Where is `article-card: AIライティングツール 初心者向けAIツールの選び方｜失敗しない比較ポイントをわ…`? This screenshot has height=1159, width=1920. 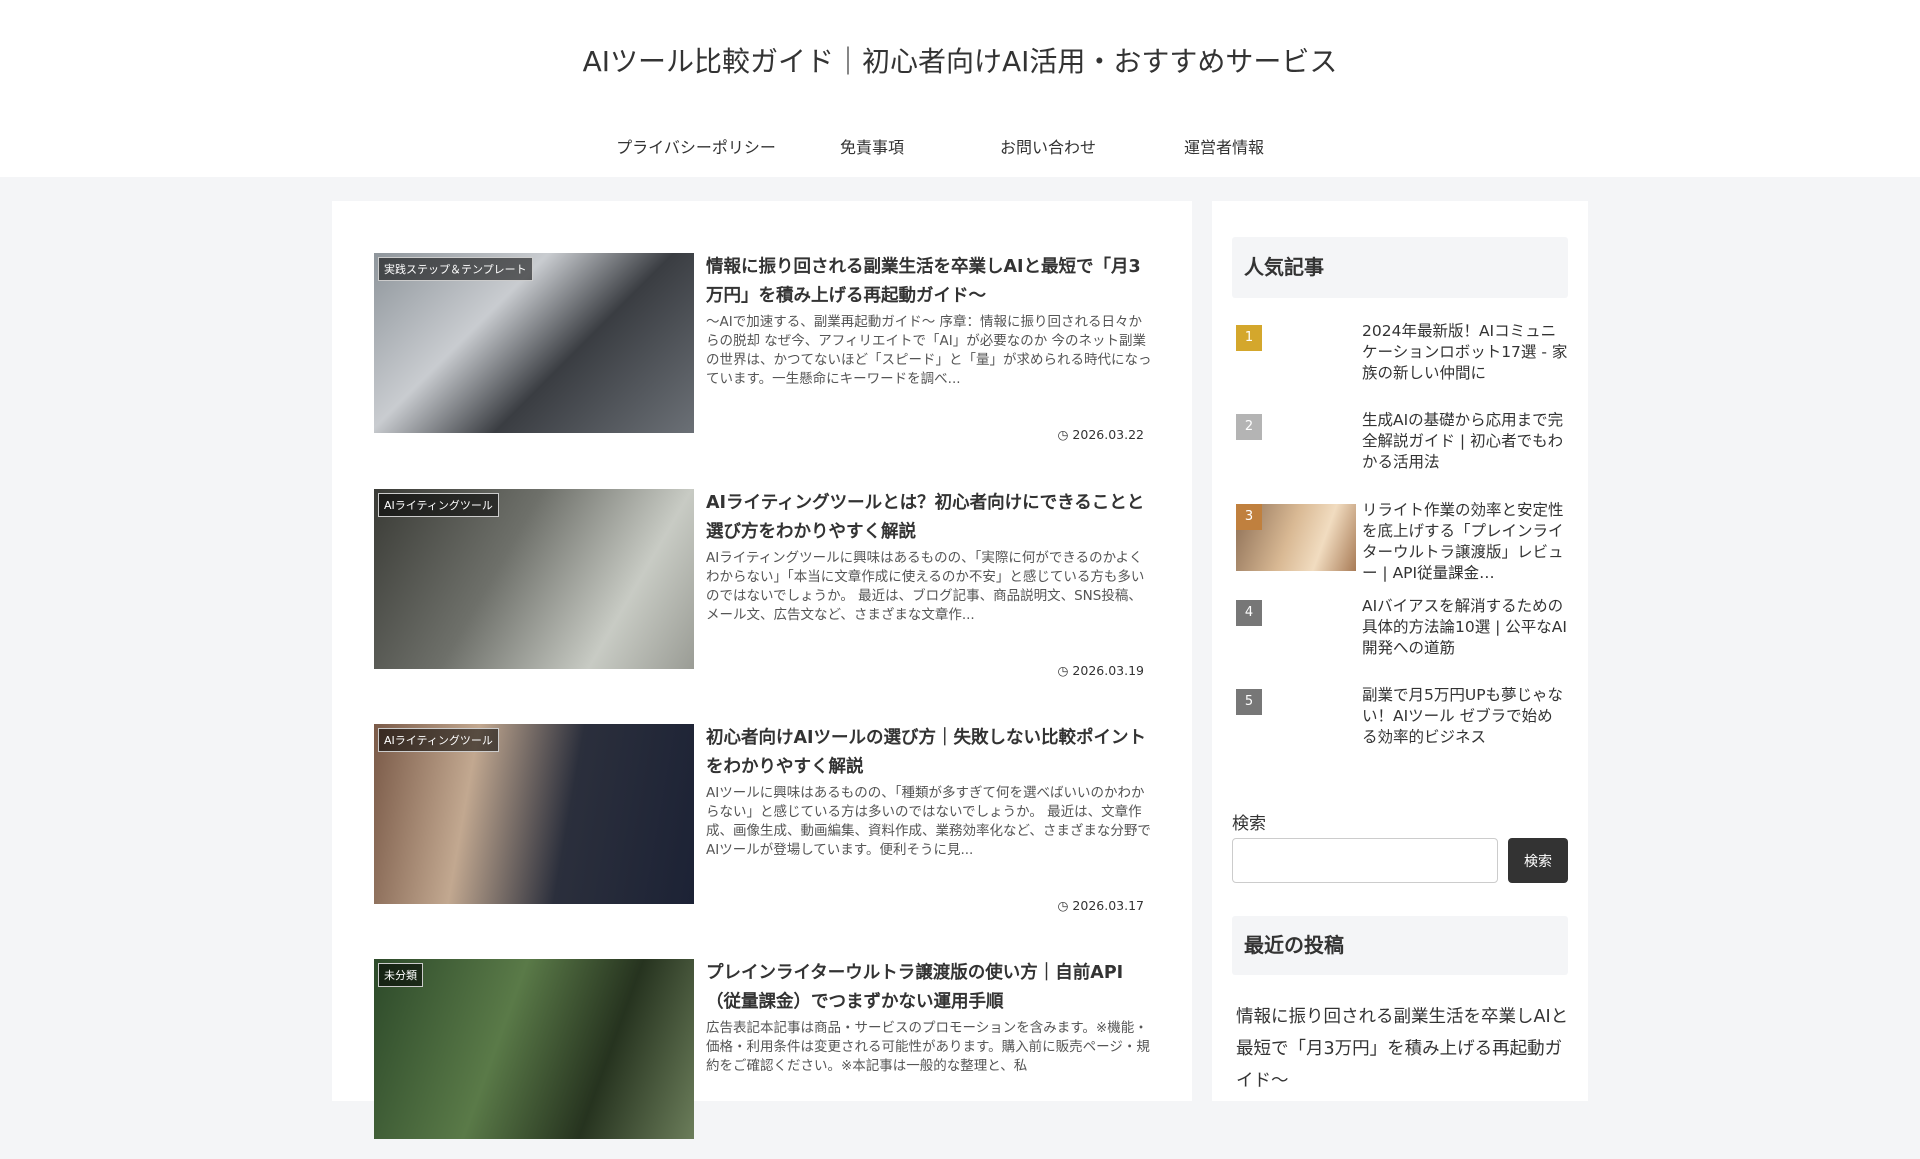 article-card: AIライティングツール 初心者向けAIツールの選び方｜失敗しない比較ポイントをわ… is located at coordinates (764, 824).